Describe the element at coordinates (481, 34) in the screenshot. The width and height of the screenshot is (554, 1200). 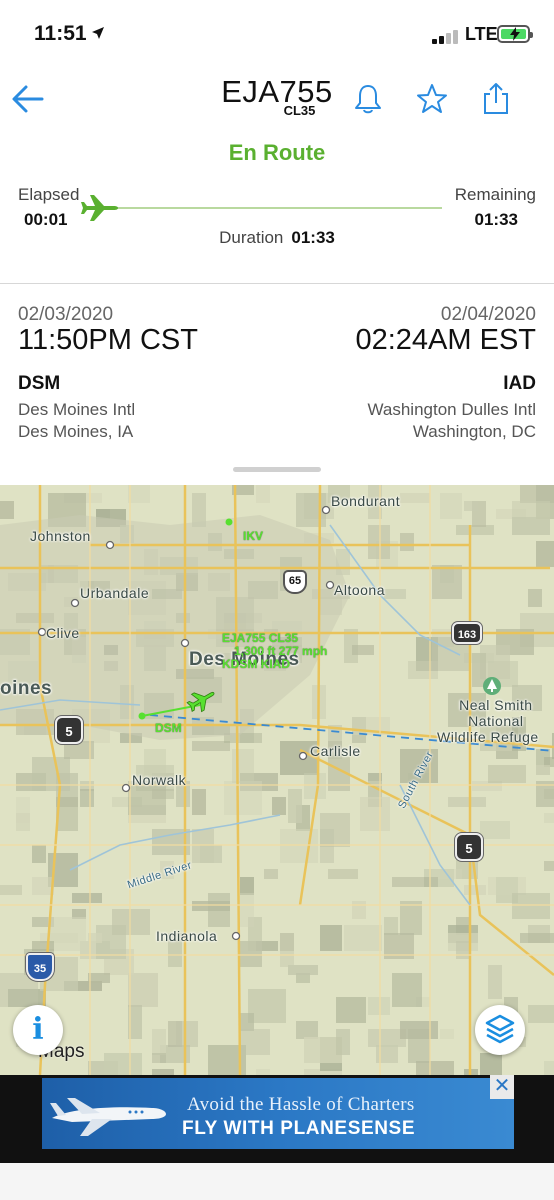
I see `network-label: LTE` at that location.